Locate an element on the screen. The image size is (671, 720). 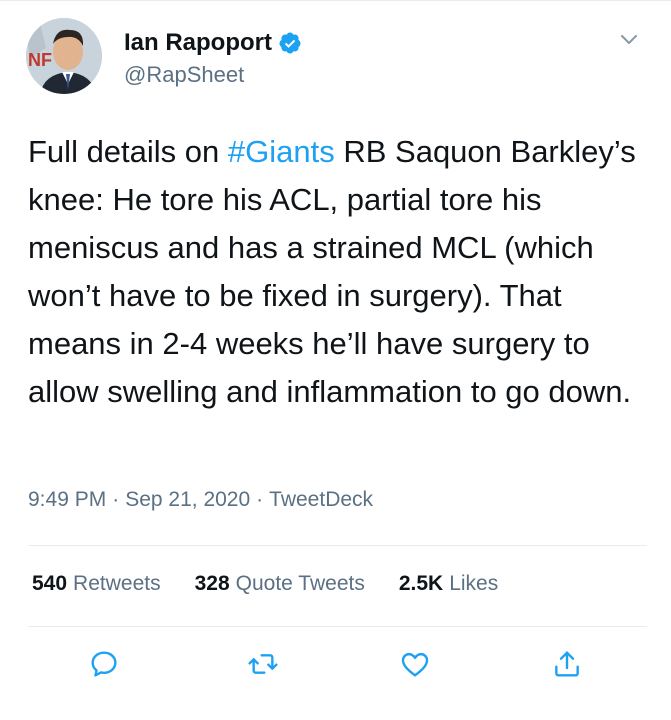
author-names: Ian Rapoport @RapSheet is located at coordinates (213, 57).